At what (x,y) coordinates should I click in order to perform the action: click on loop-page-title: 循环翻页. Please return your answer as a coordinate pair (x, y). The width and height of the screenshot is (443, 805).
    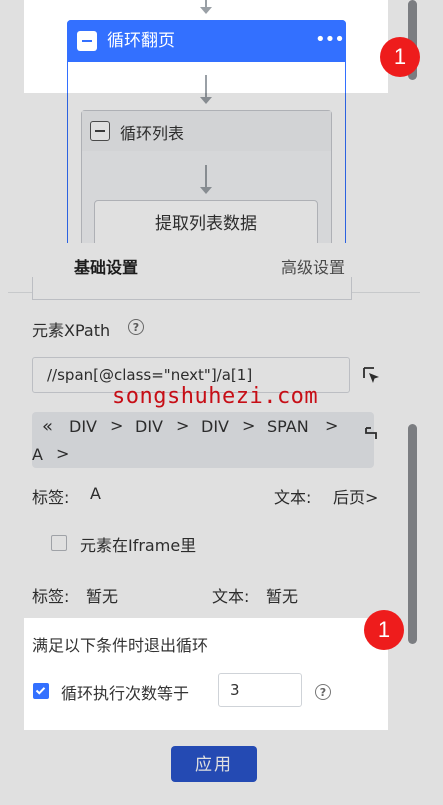
    Looking at the image, I should click on (141, 41).